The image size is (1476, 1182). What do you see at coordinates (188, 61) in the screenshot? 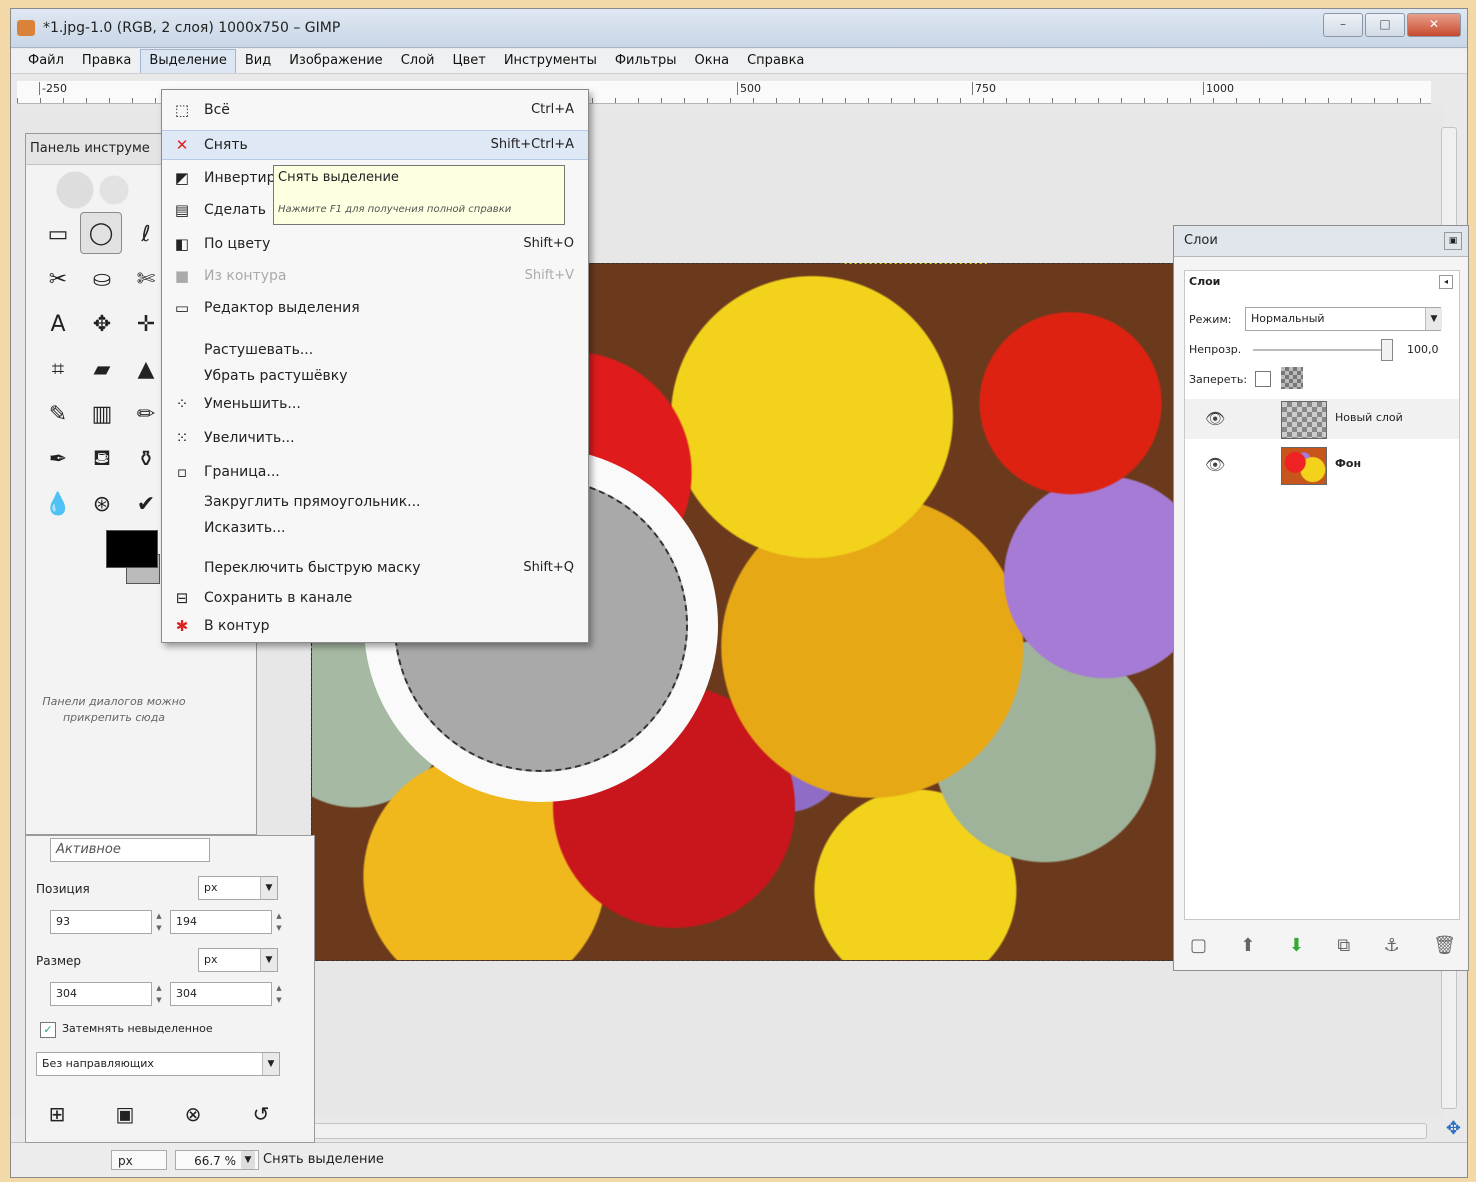
I see `menu-select: Выделение` at bounding box center [188, 61].